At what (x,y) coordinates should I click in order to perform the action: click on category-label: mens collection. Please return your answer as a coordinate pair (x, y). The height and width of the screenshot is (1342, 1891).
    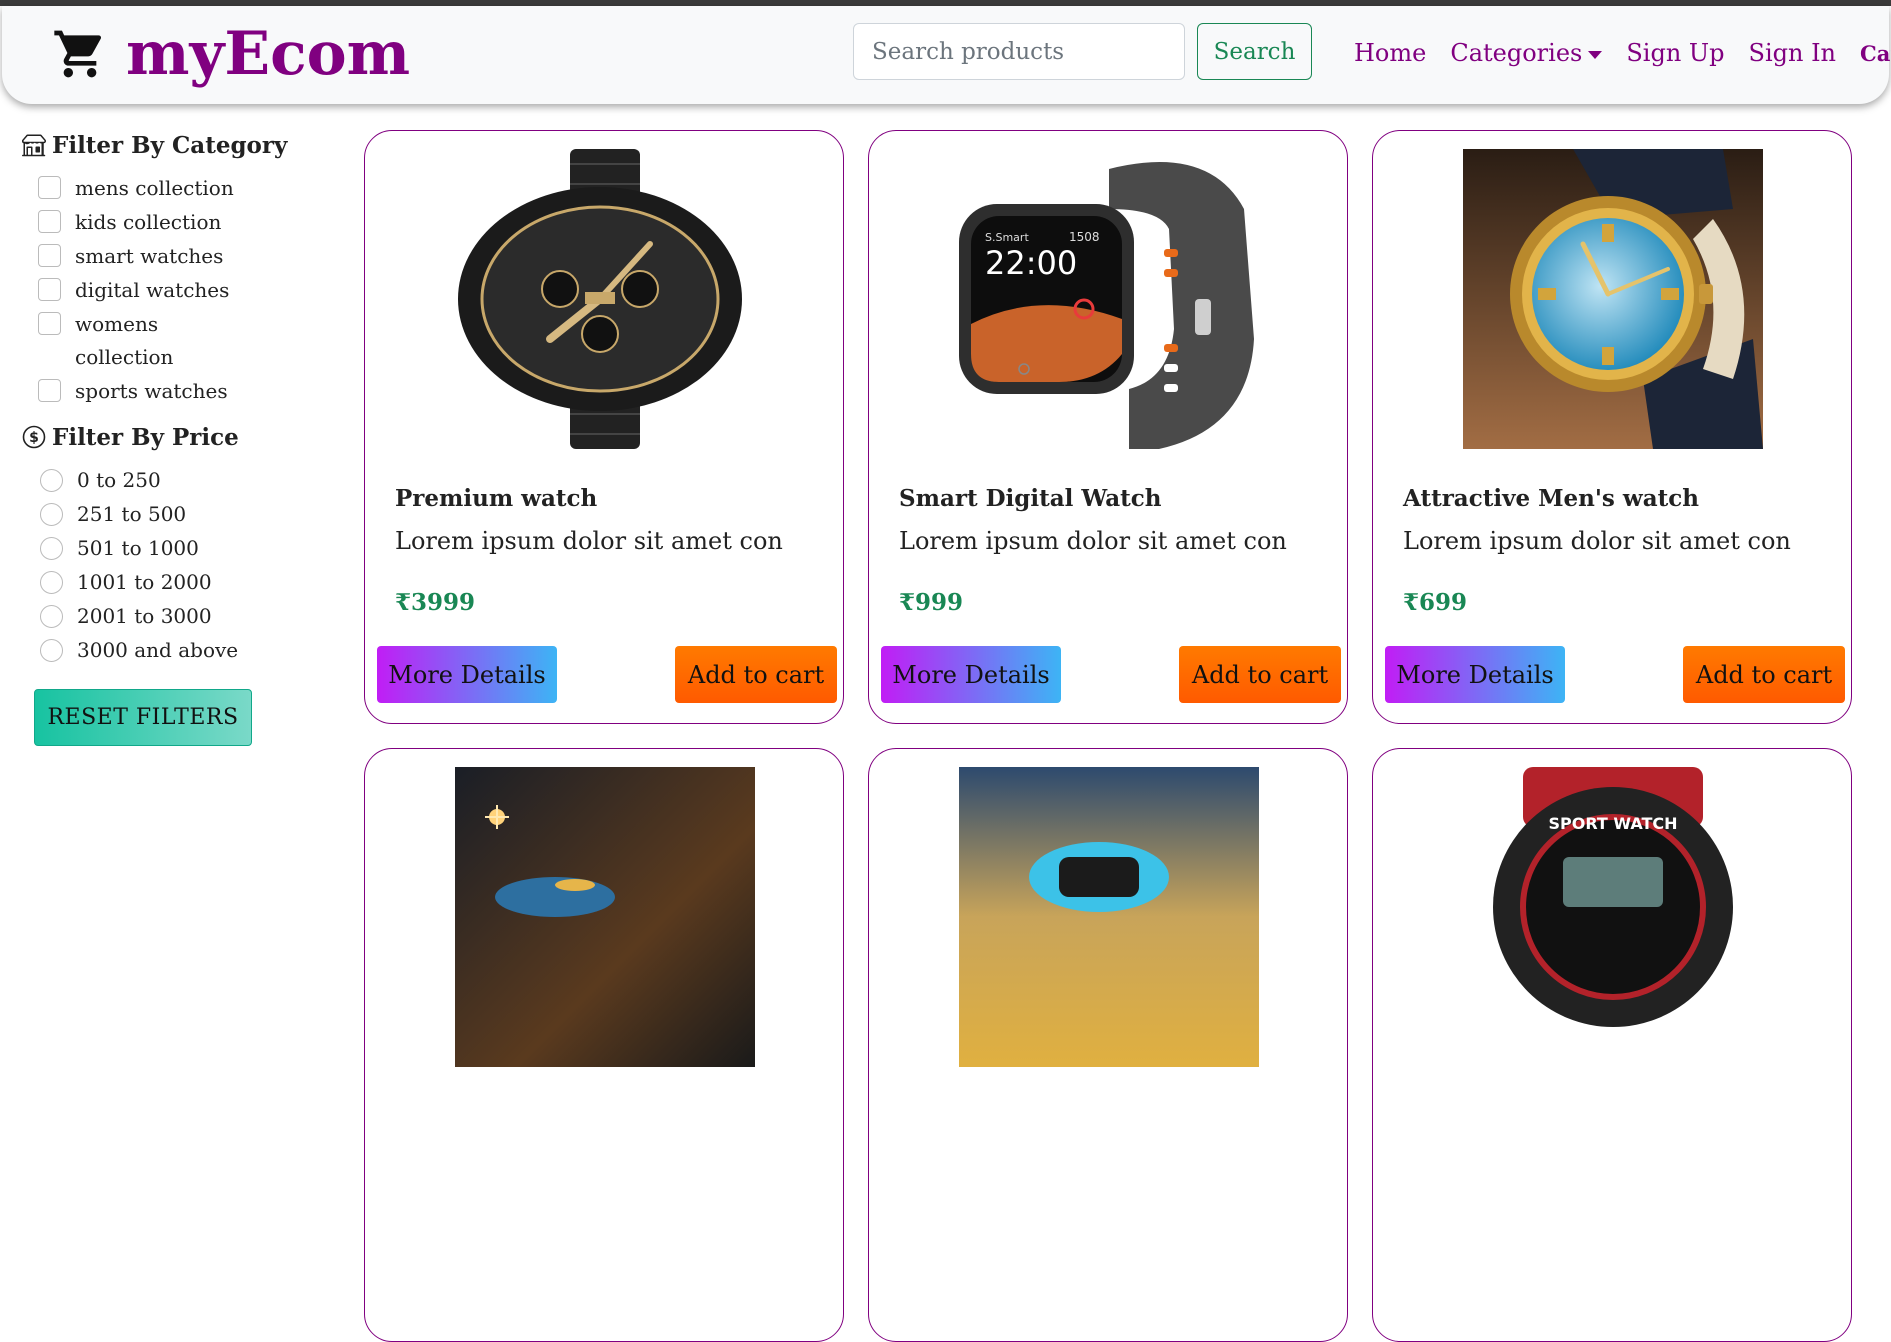
    Looking at the image, I should click on (154, 188).